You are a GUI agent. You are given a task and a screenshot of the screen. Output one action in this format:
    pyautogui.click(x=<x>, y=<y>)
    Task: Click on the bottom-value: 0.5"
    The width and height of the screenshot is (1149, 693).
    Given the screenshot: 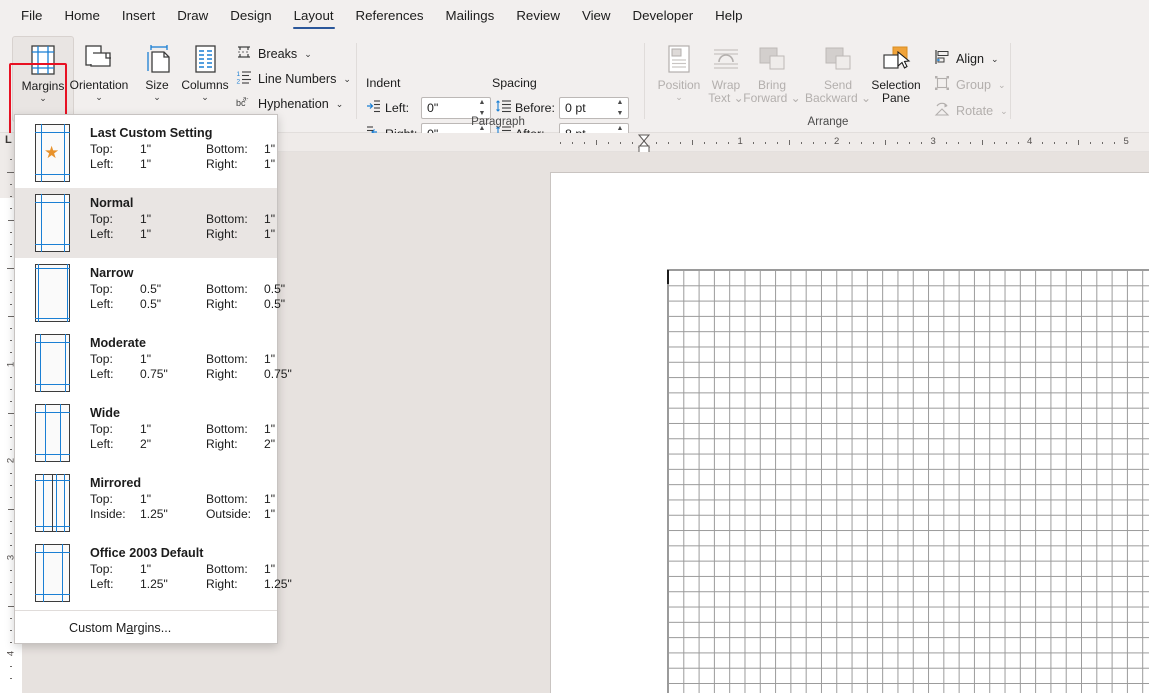 What is the action you would take?
    pyautogui.click(x=275, y=289)
    